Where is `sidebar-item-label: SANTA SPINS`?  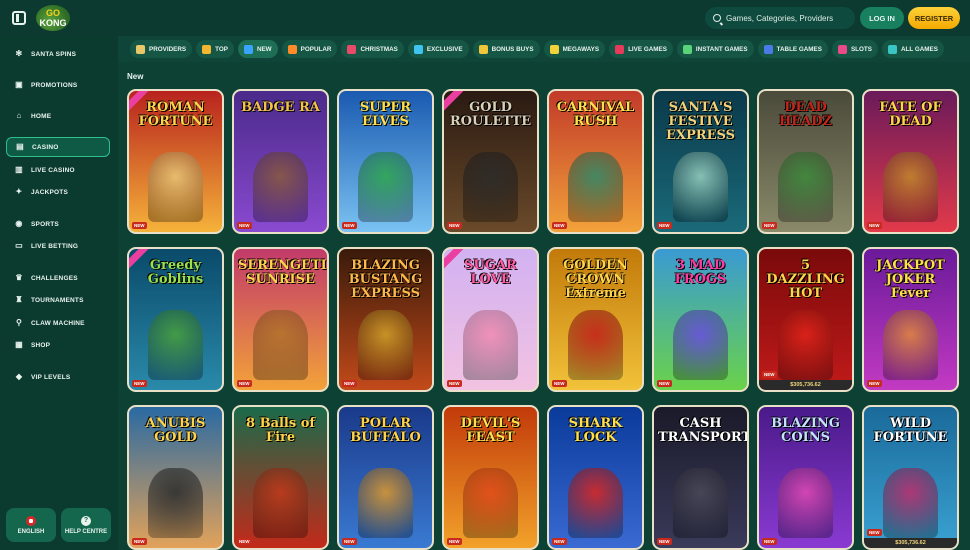 sidebar-item-label: SANTA SPINS is located at coordinates (54, 54).